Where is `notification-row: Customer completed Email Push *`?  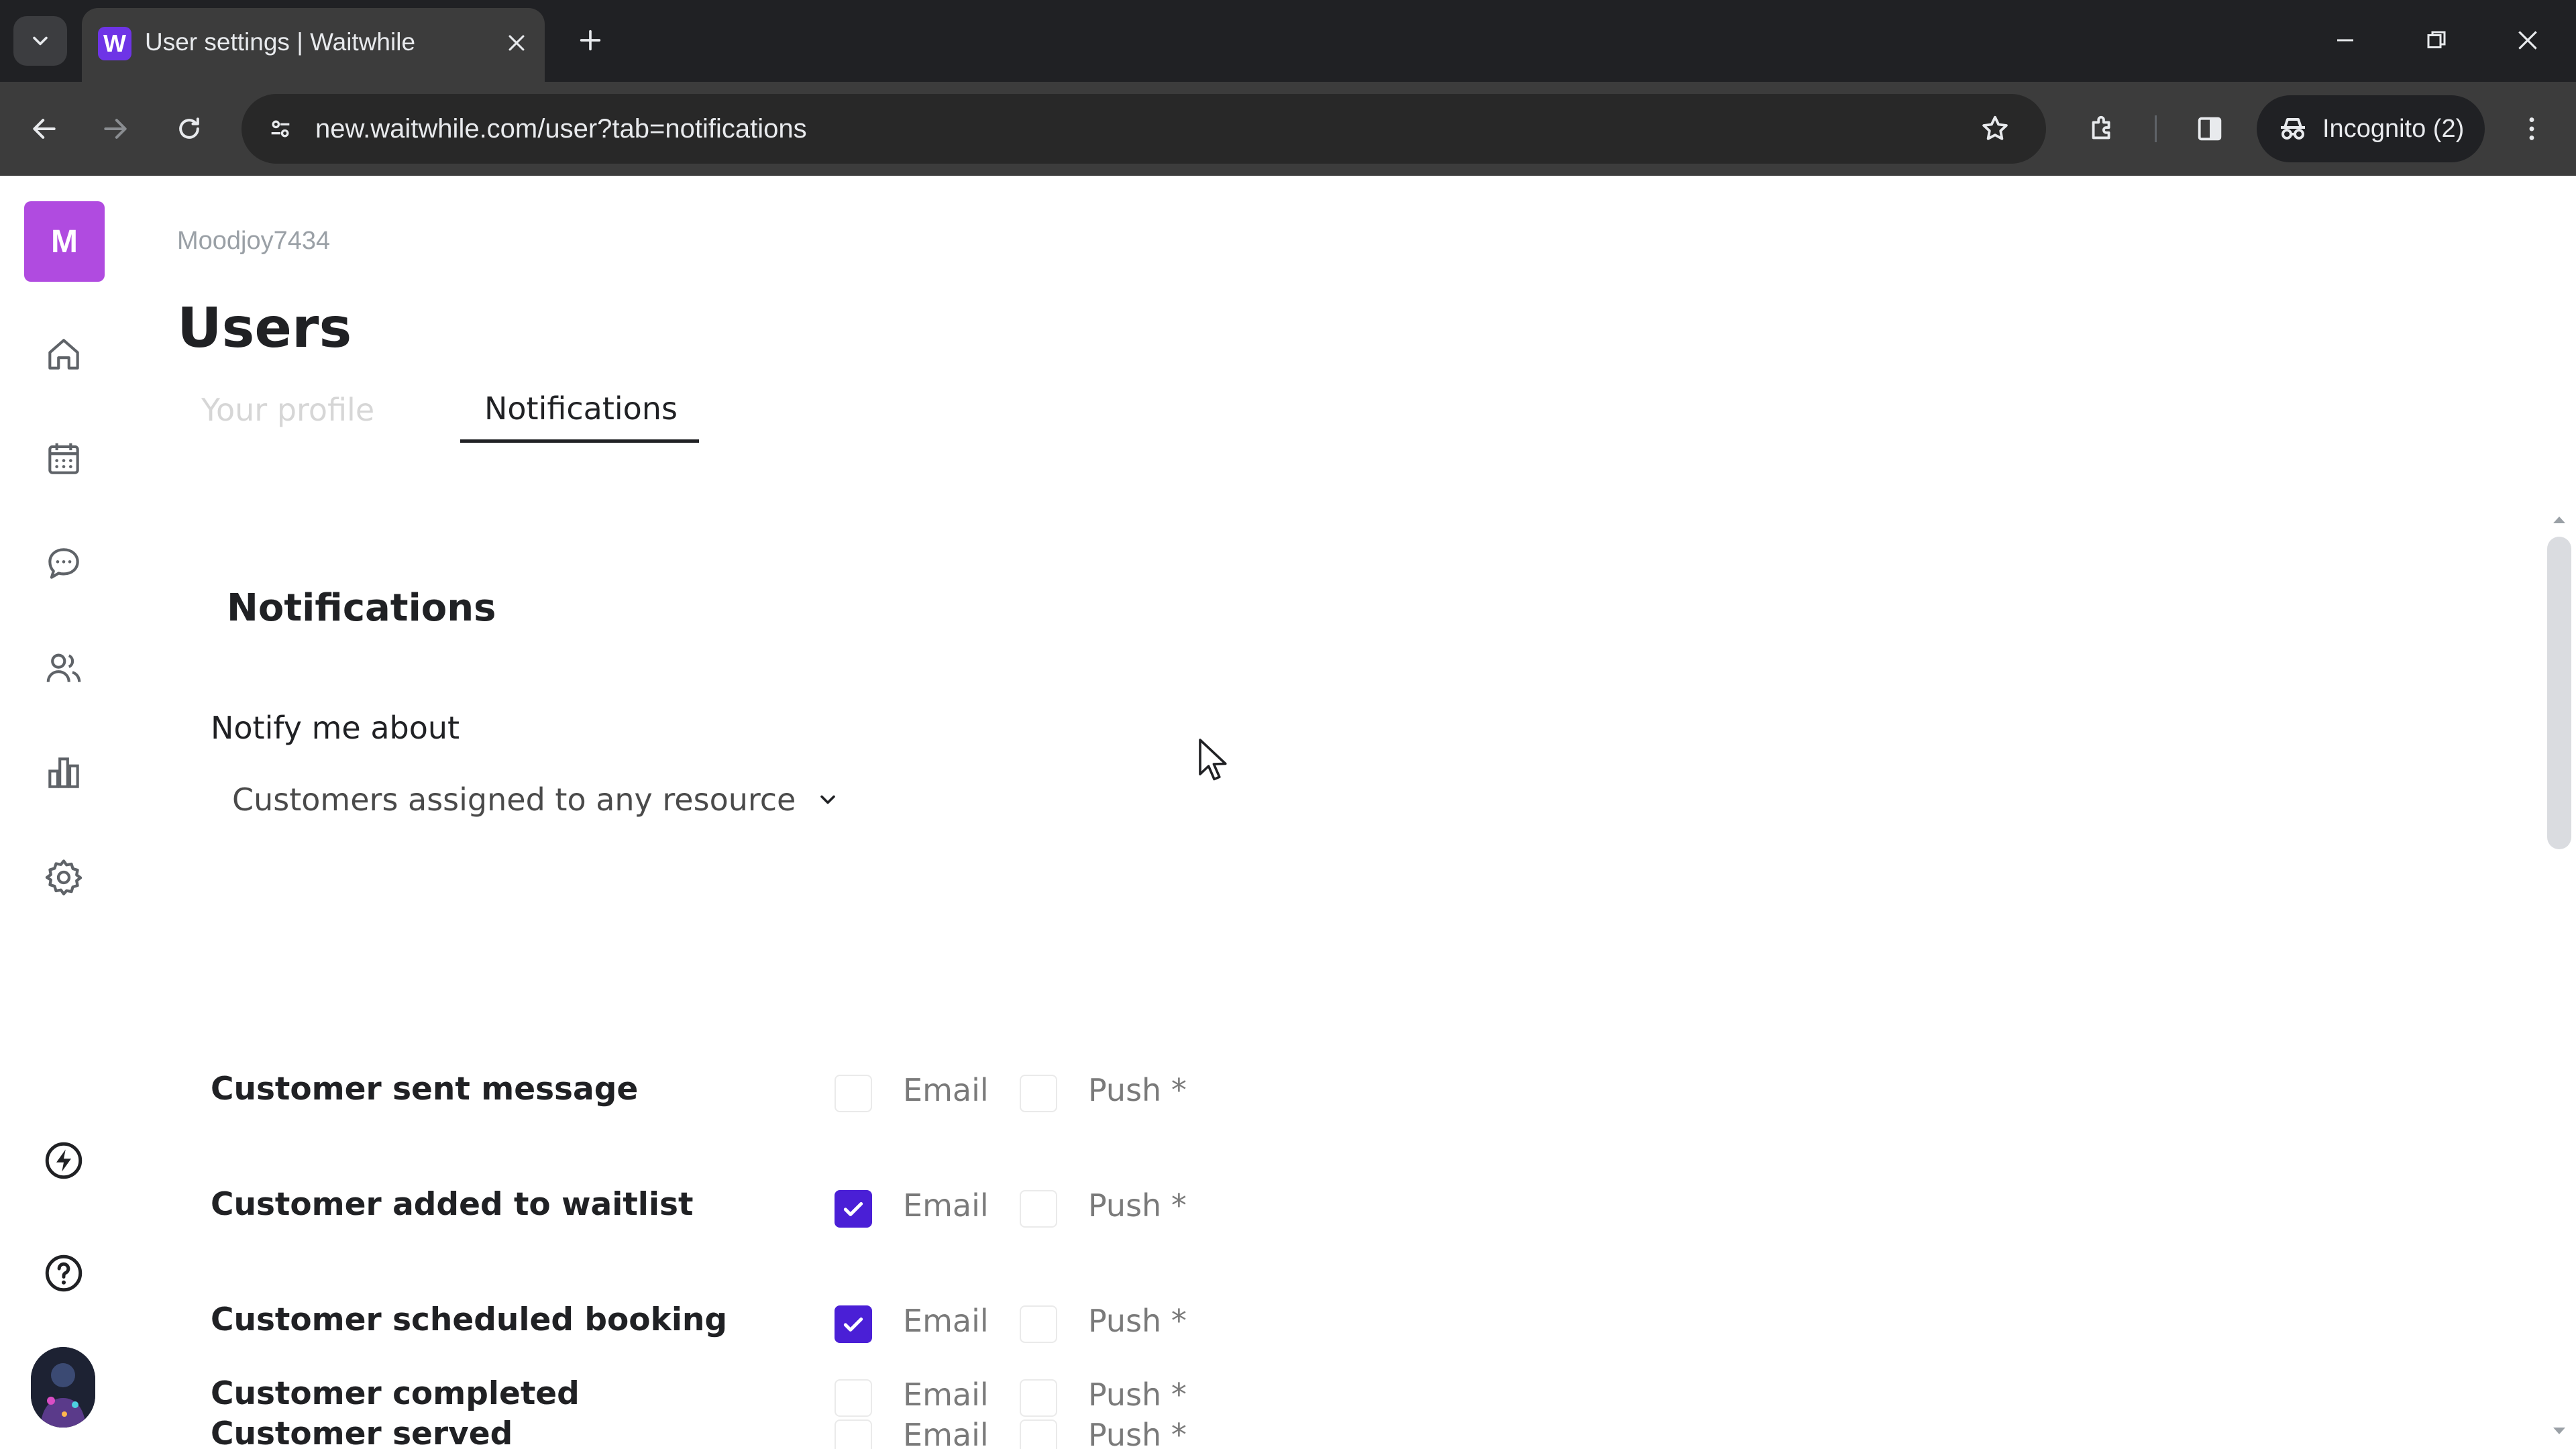
notification-row: Customer completed Email Push * is located at coordinates (747, 1395).